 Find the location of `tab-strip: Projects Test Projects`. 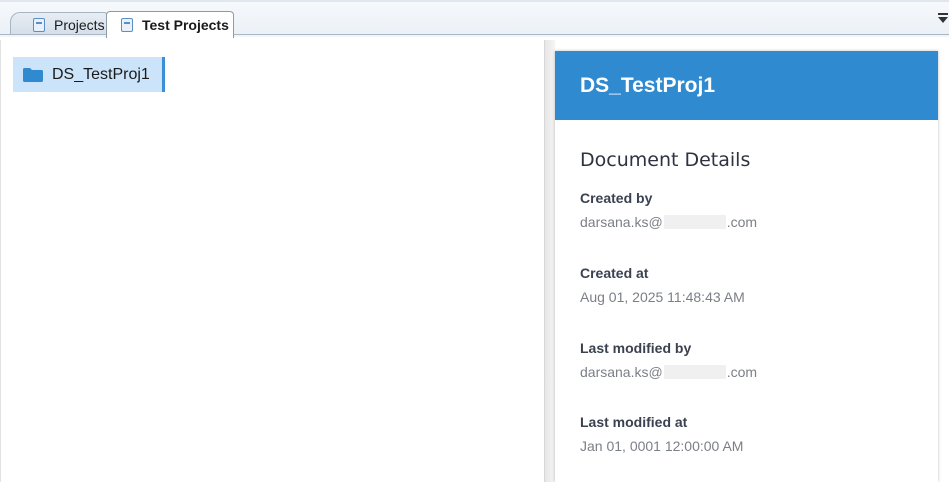

tab-strip: Projects Test Projects is located at coordinates (474, 19).